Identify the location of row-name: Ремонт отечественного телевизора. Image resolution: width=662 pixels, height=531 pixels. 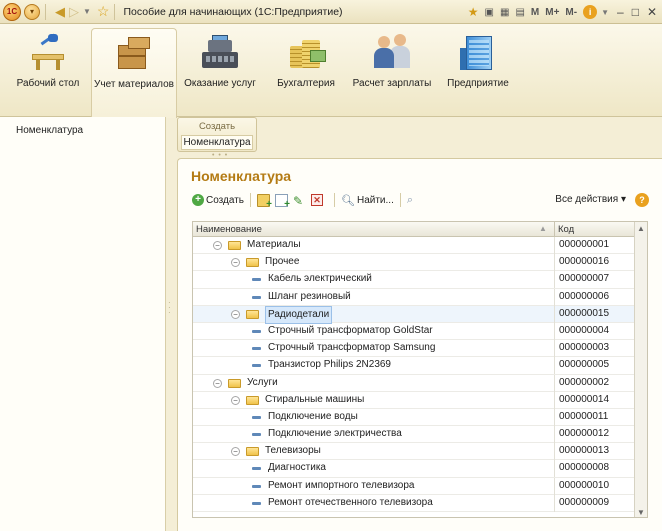
(350, 502).